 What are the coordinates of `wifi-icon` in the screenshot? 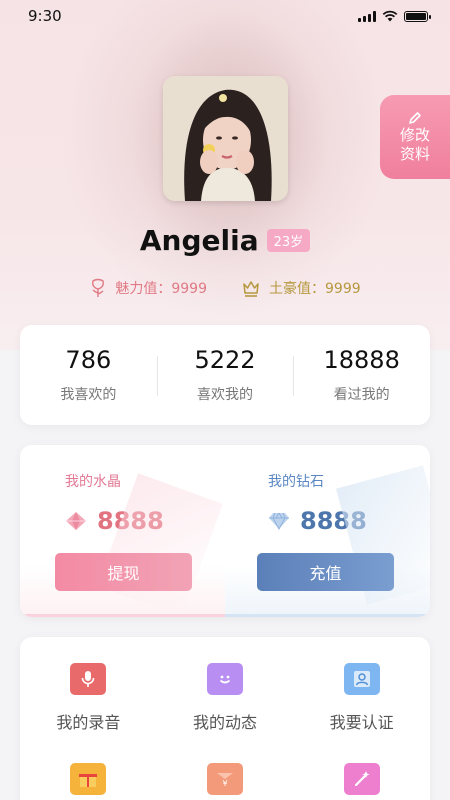 It's located at (390, 16).